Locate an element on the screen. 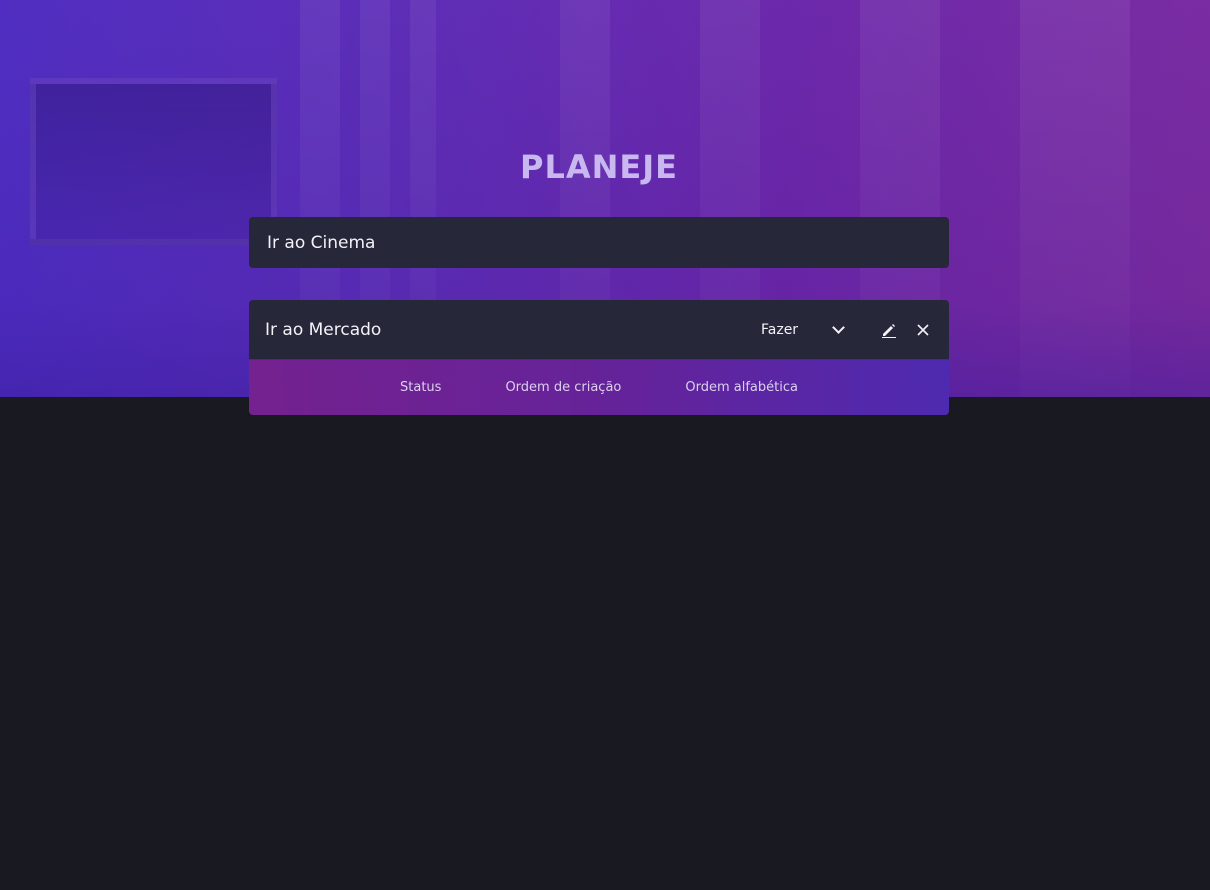 This screenshot has height=890, width=1210. page-title: PLANEJE is located at coordinates (598, 167).